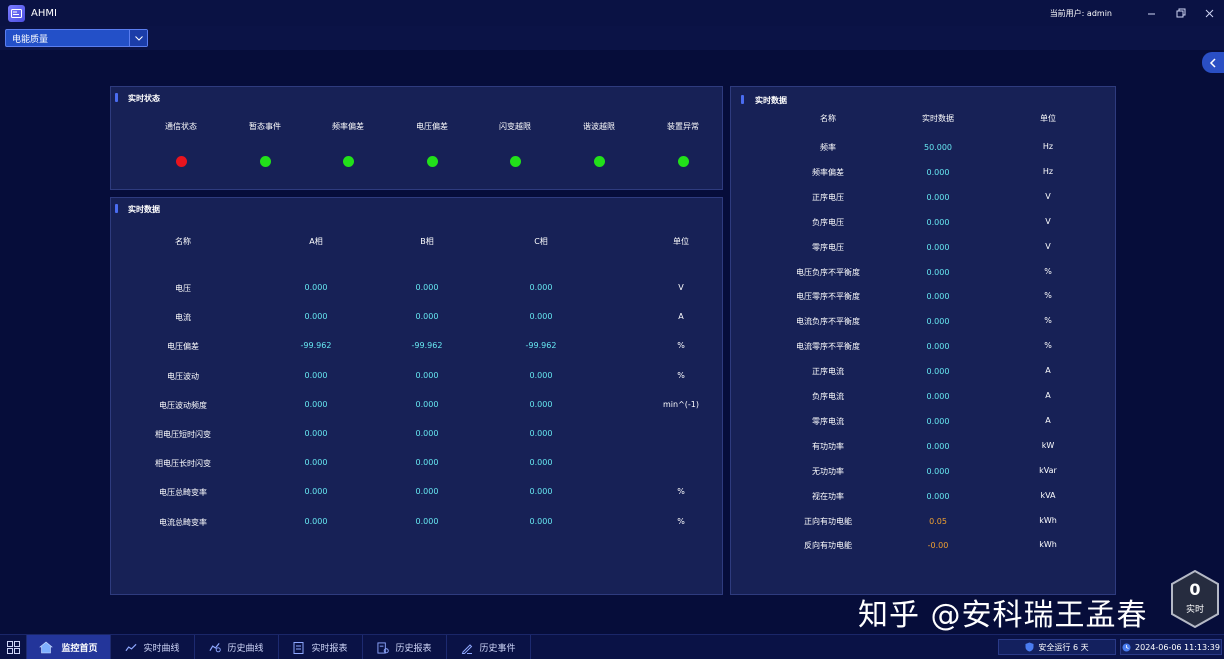  I want to click on column-header: B相, so click(427, 241).